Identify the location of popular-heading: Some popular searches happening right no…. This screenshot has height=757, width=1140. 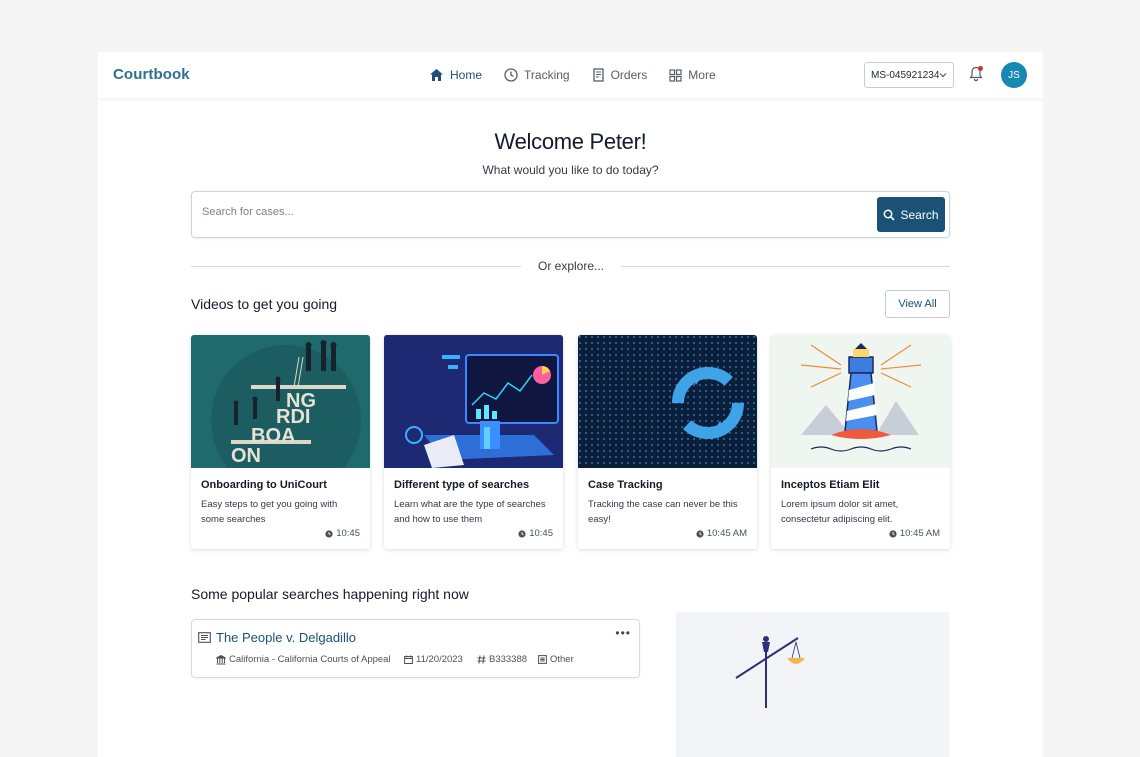
(330, 594).